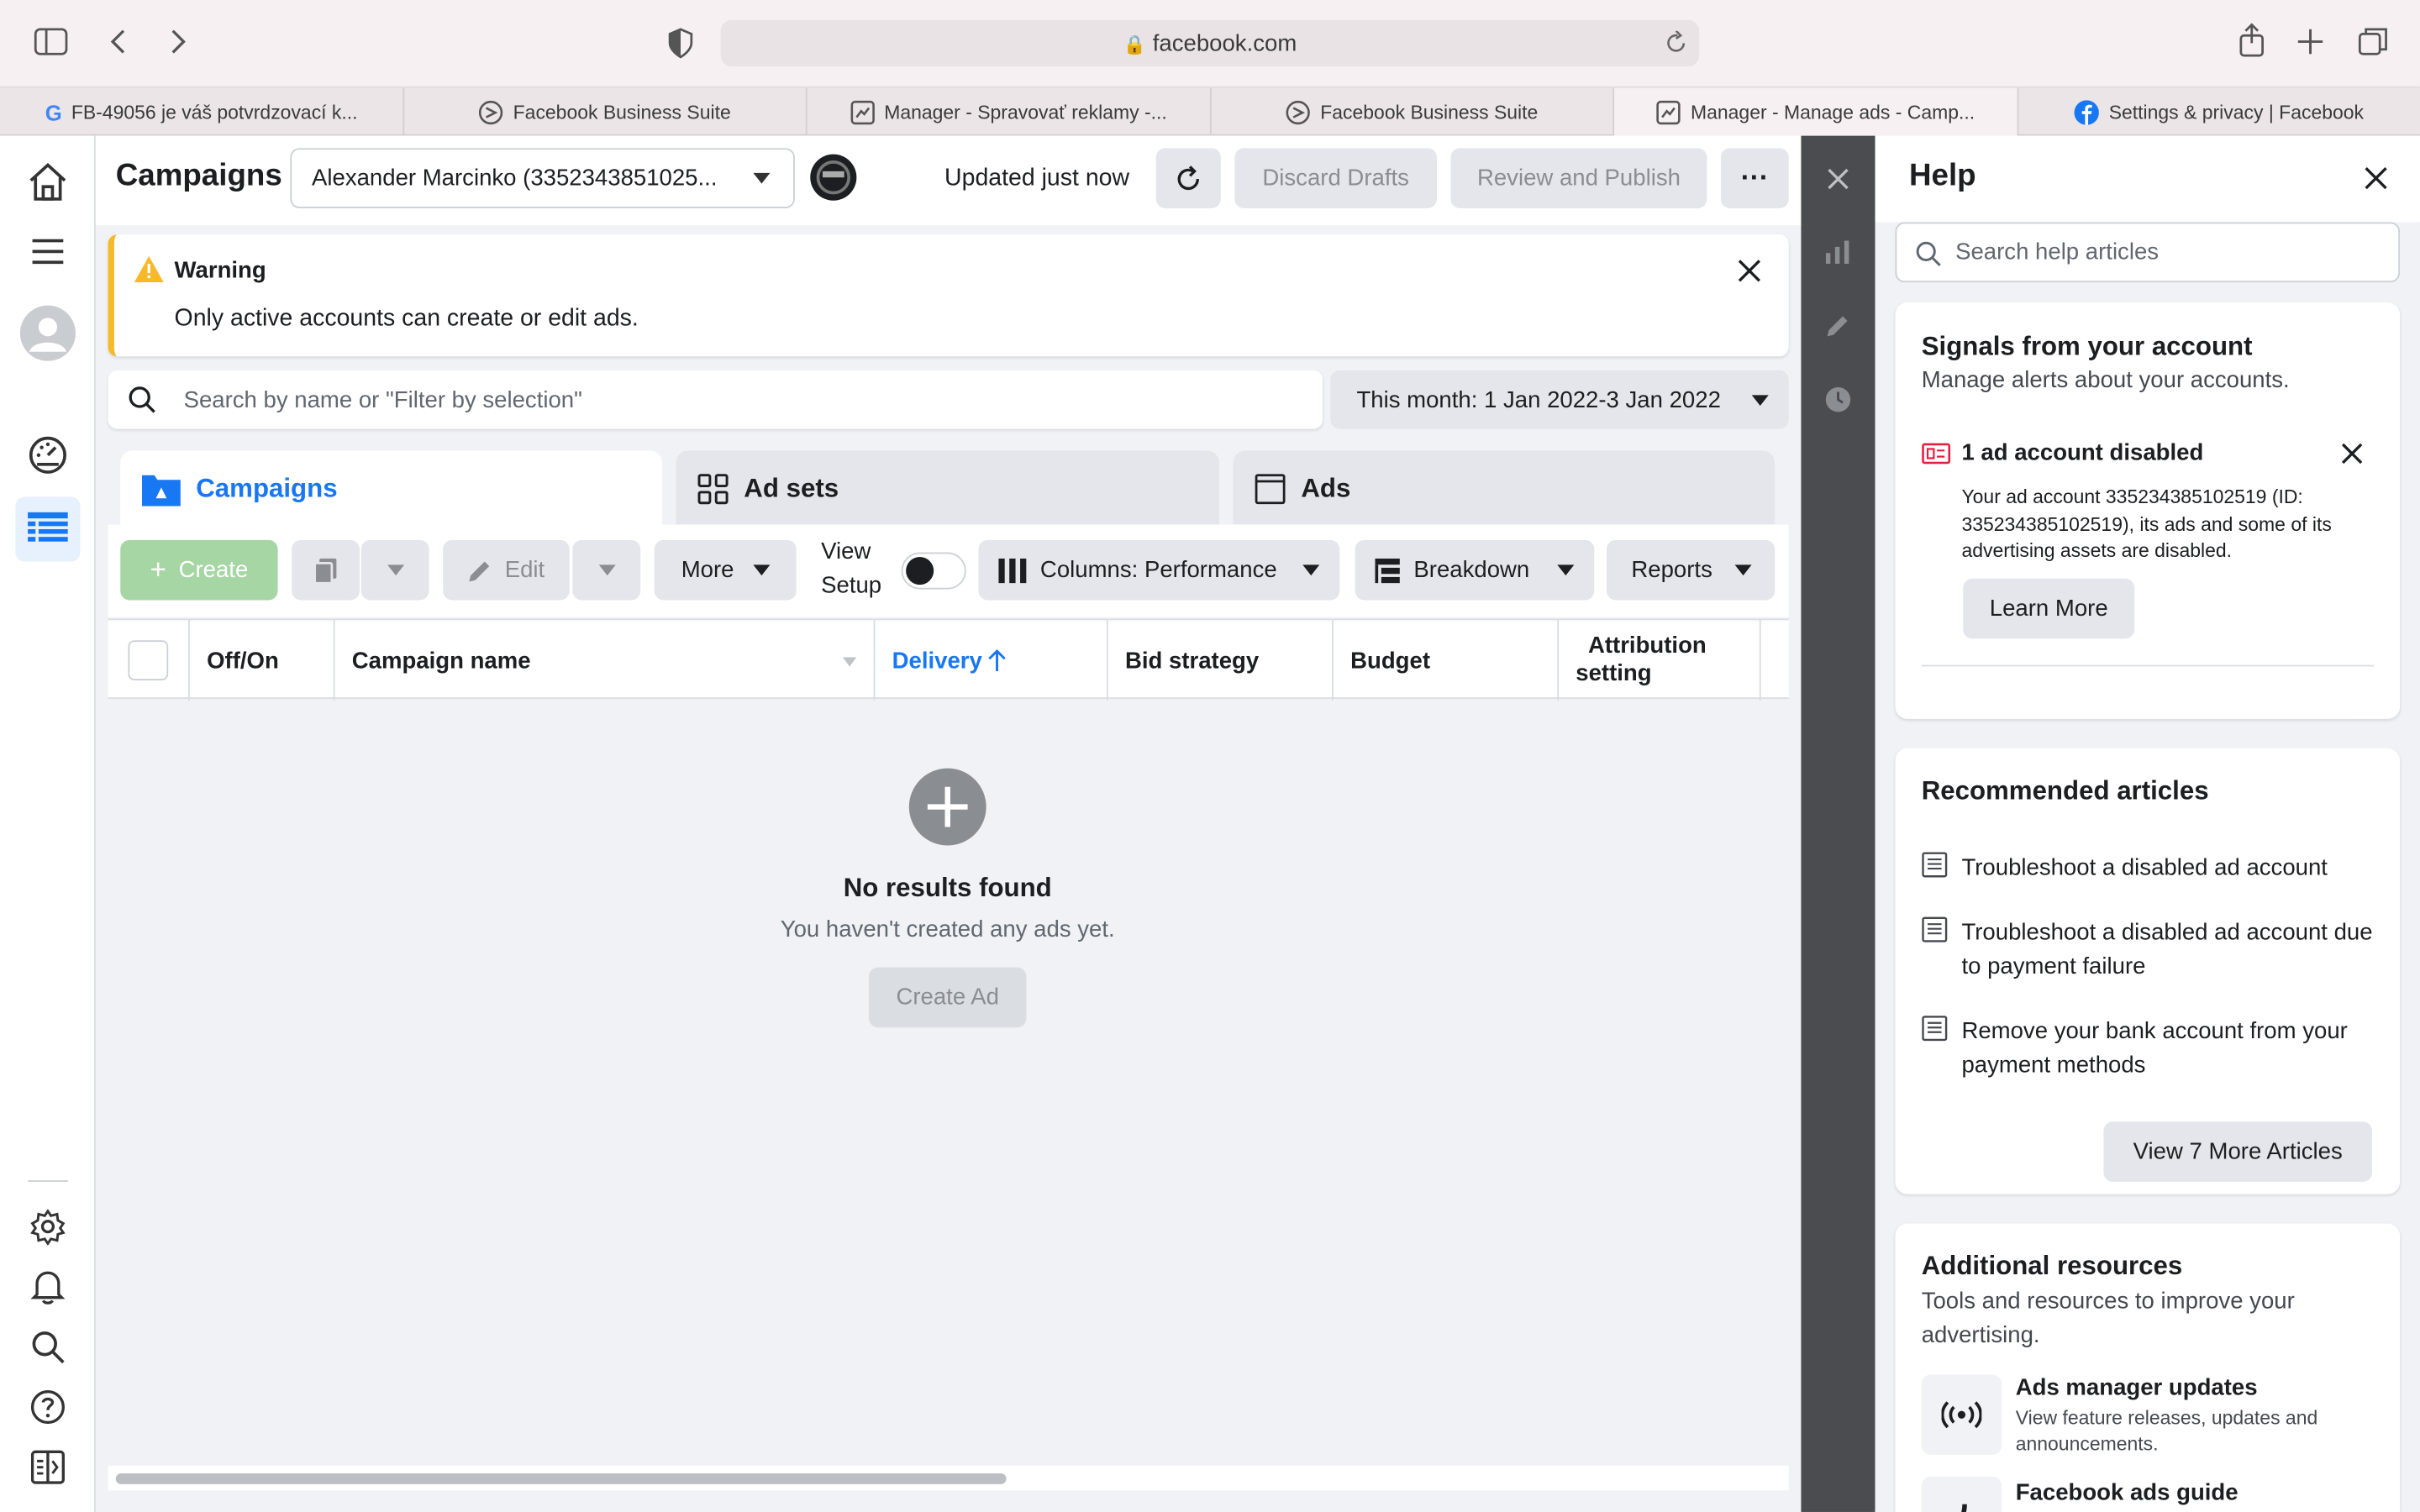  What do you see at coordinates (2087, 346) in the screenshot?
I see `signals-title: Signals from your account` at bounding box center [2087, 346].